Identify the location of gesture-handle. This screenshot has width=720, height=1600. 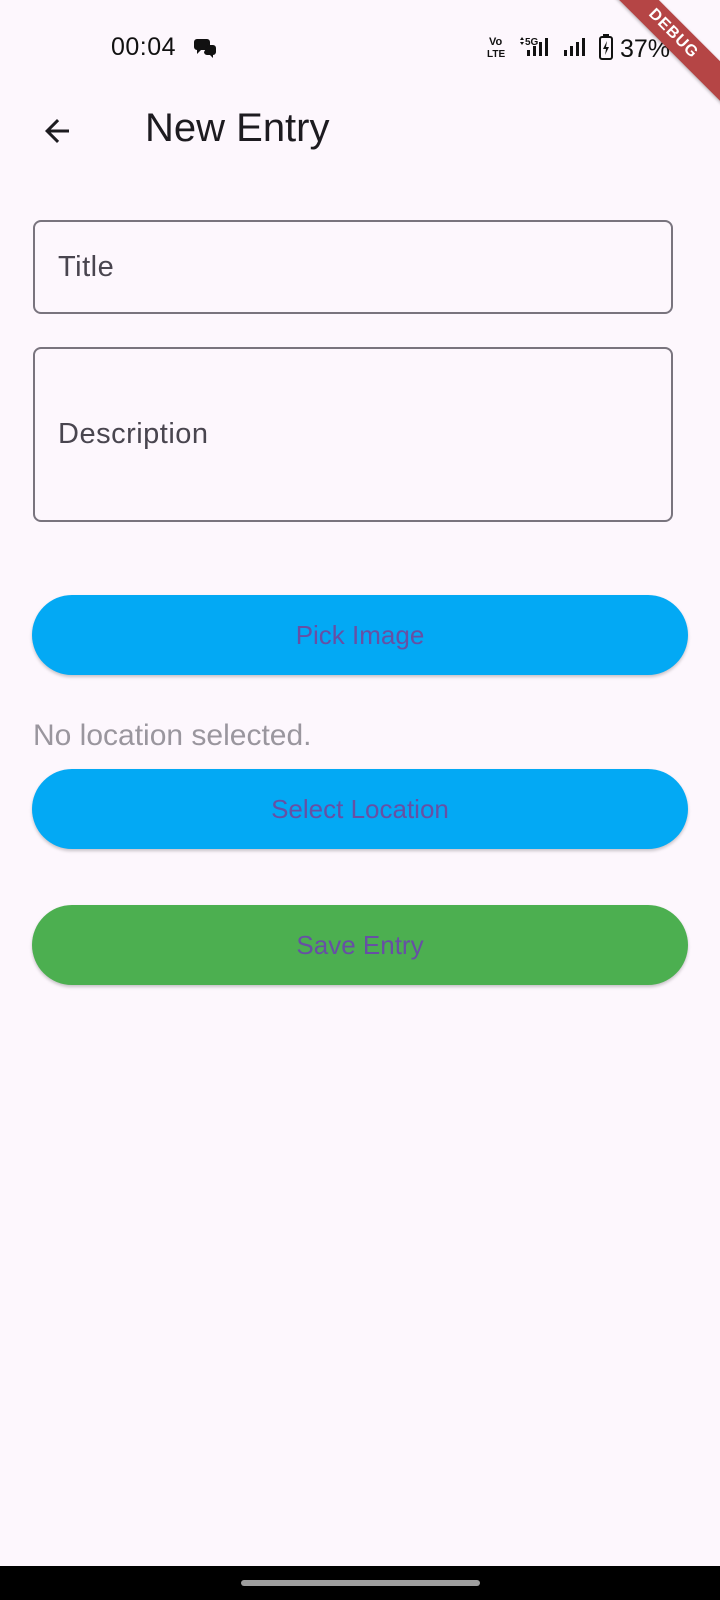
(360, 1583).